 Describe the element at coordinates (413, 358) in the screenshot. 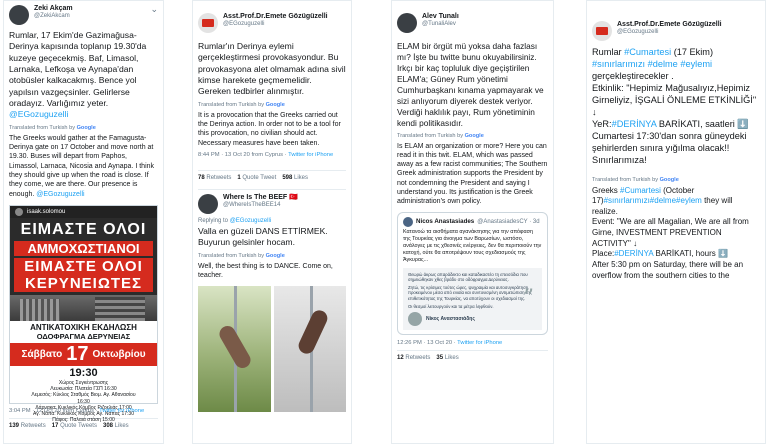

I see `retweets-count: 12 Retweets` at that location.